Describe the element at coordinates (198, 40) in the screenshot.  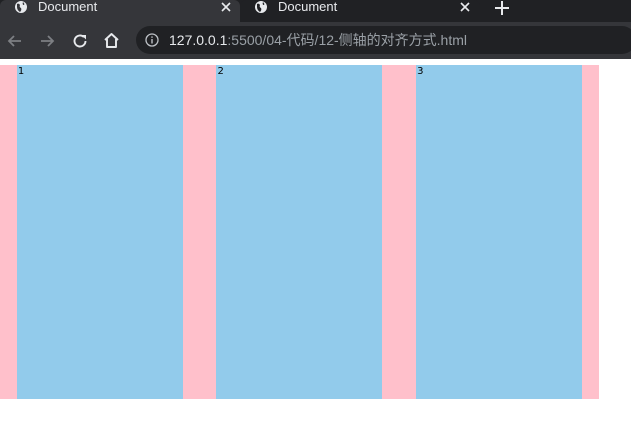
I see `url-host: 127.0.0.1` at that location.